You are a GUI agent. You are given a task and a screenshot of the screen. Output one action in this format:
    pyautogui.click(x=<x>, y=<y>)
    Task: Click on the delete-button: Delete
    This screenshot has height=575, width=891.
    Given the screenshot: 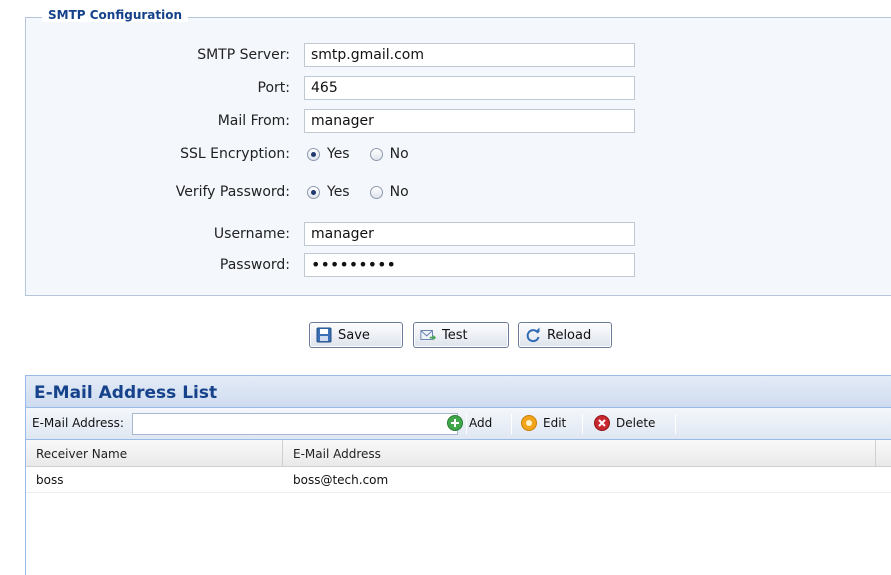 What is the action you would take?
    pyautogui.click(x=624, y=423)
    